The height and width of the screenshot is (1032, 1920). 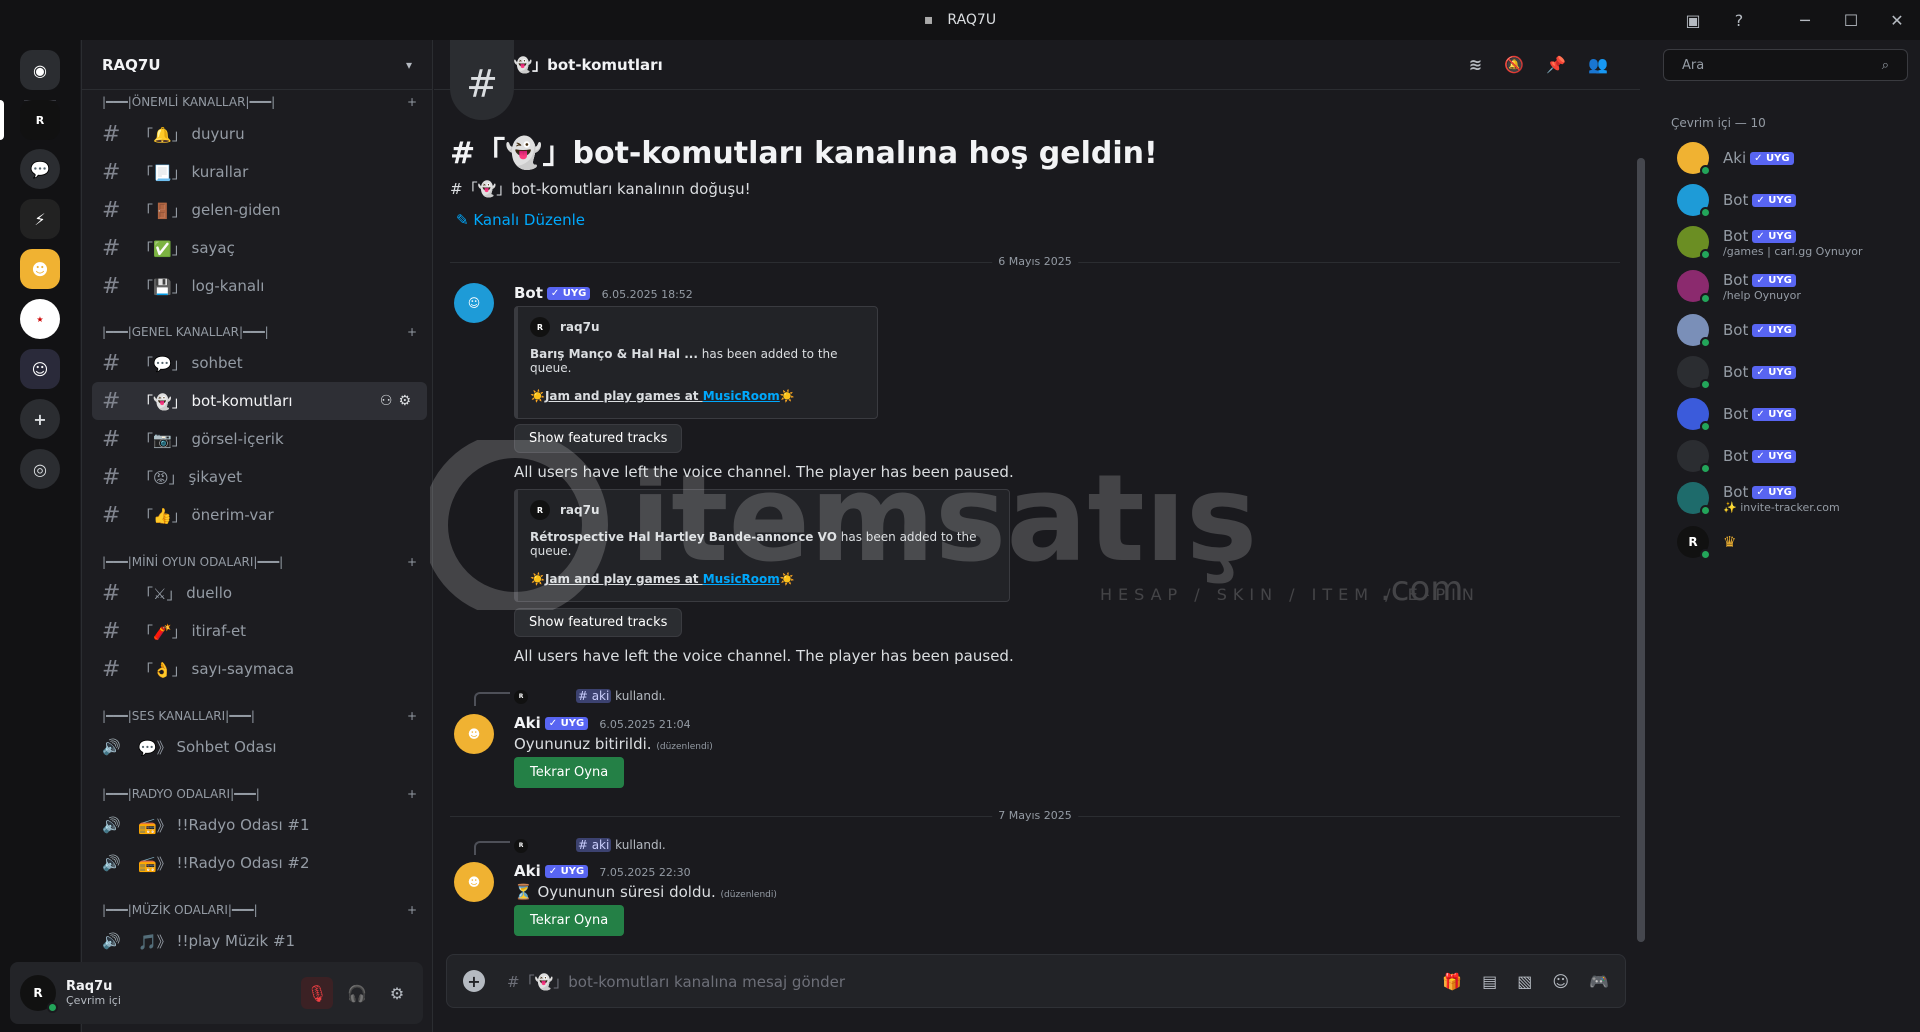 I want to click on member-item: Bot ✓ UYG/games | carl.gg Oynuyor, so click(x=1797, y=242).